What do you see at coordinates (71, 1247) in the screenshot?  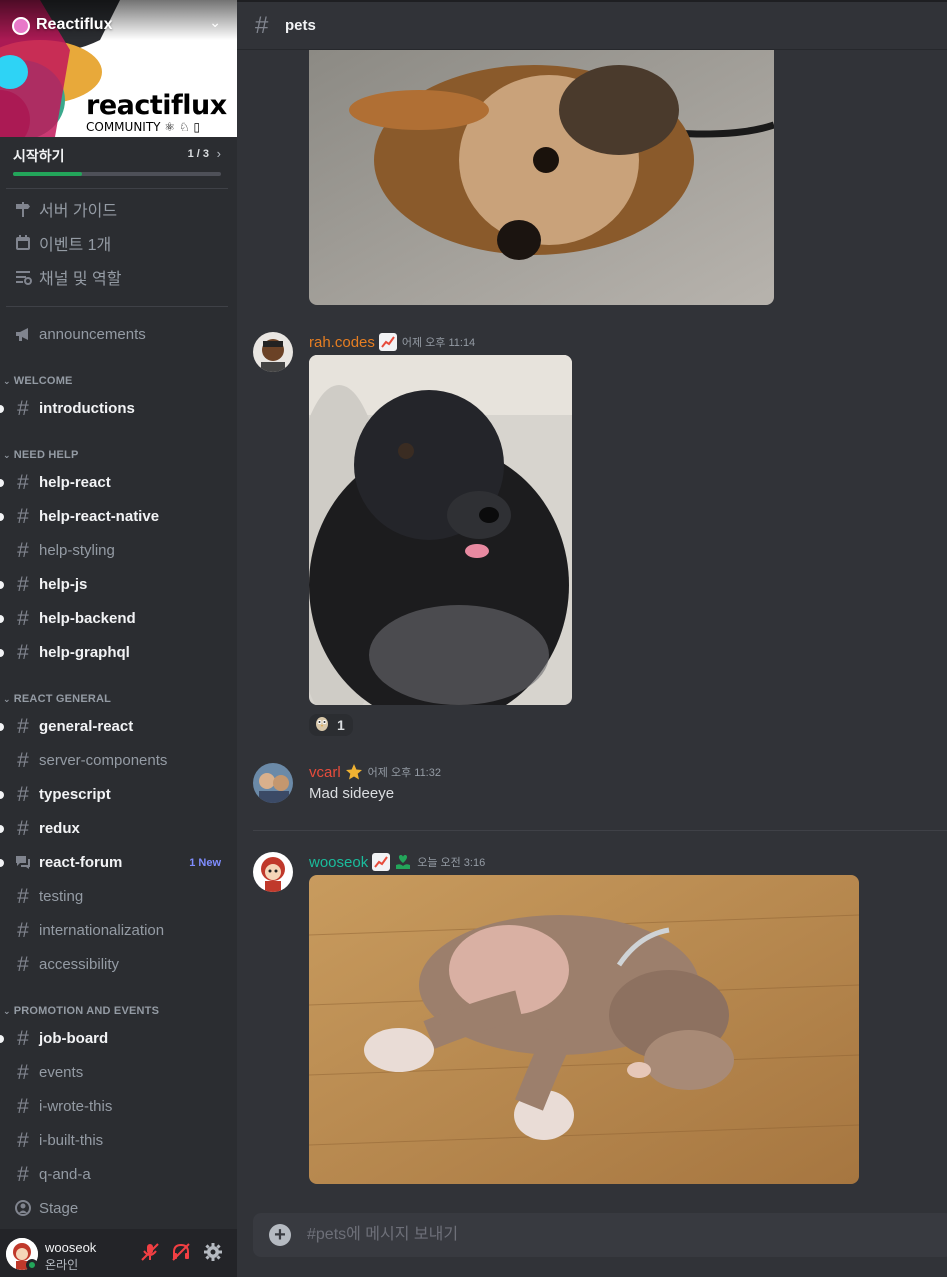 I see `user-name: wooseok` at bounding box center [71, 1247].